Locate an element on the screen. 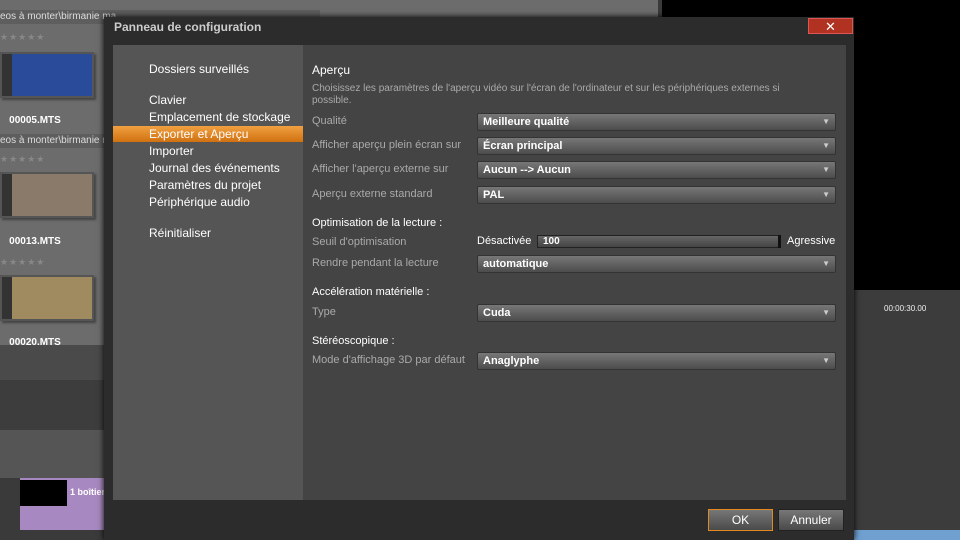  sidebar-item-import: Importer is located at coordinates (208, 151).